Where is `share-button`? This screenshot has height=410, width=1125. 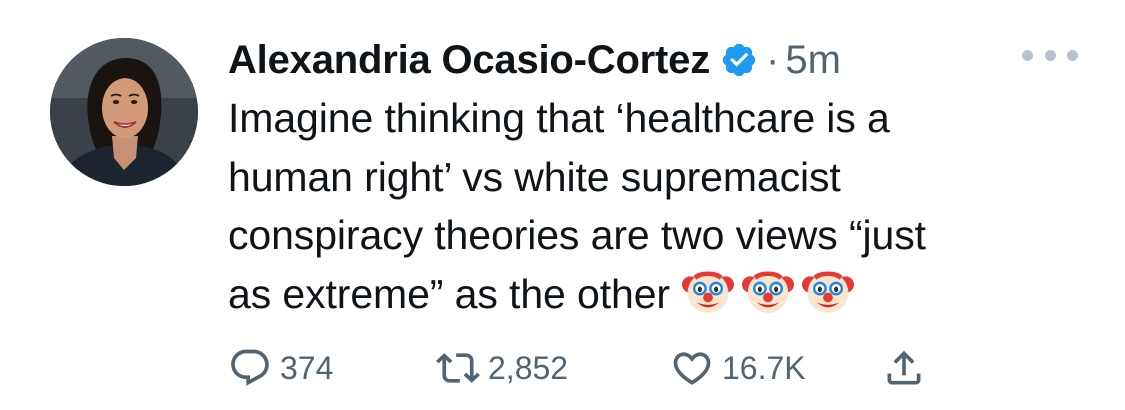 share-button is located at coordinates (904, 368).